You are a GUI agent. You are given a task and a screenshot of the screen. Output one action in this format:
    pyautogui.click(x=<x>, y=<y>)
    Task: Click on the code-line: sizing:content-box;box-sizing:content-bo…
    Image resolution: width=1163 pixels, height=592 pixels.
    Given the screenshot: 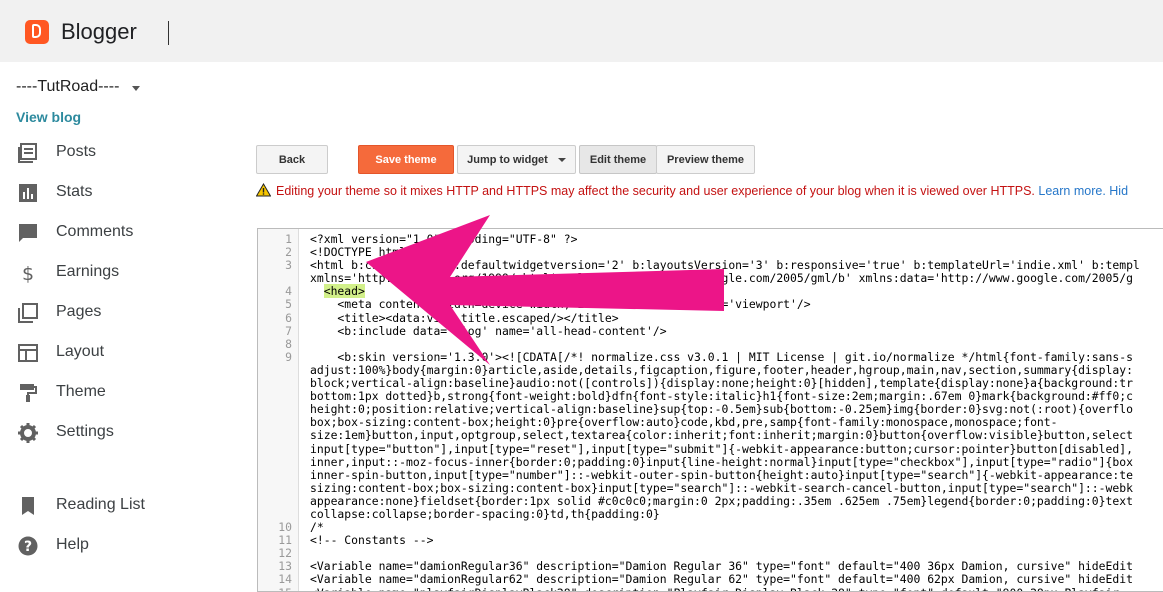 What is the action you would take?
    pyautogui.click(x=710, y=487)
    